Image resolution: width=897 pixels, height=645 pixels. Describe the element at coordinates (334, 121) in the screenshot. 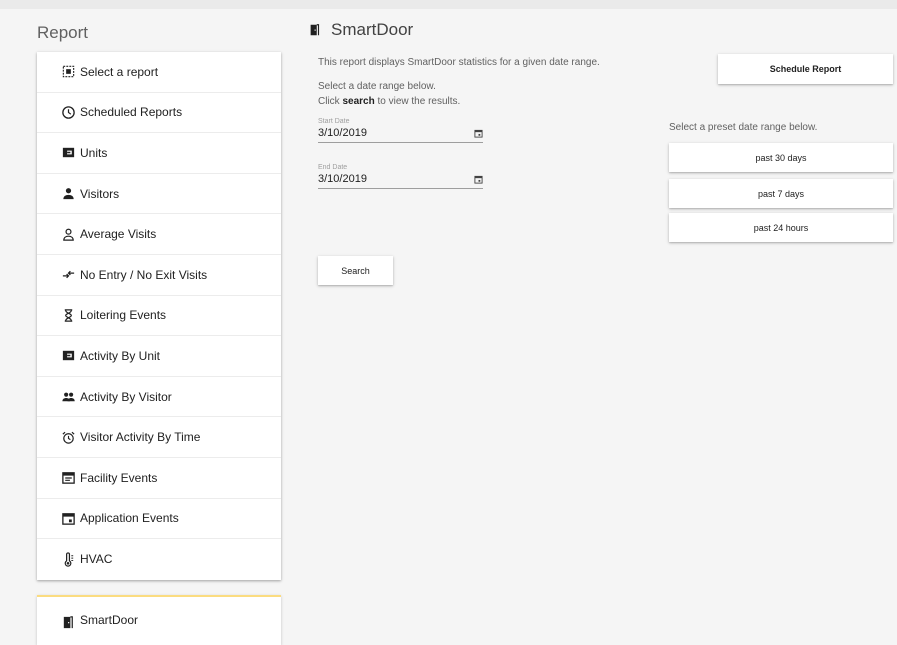

I see `start-date-label: Start Date` at that location.